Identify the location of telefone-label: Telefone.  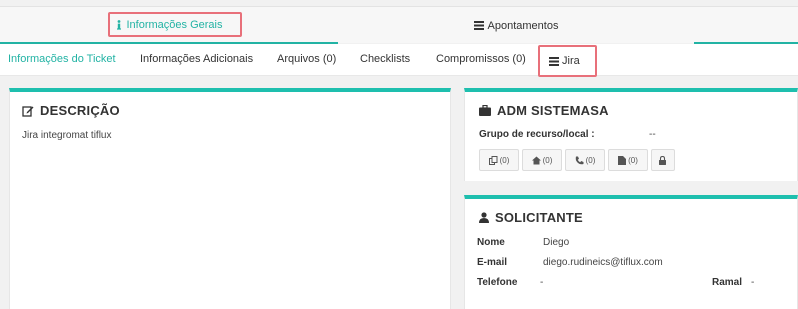
(497, 282).